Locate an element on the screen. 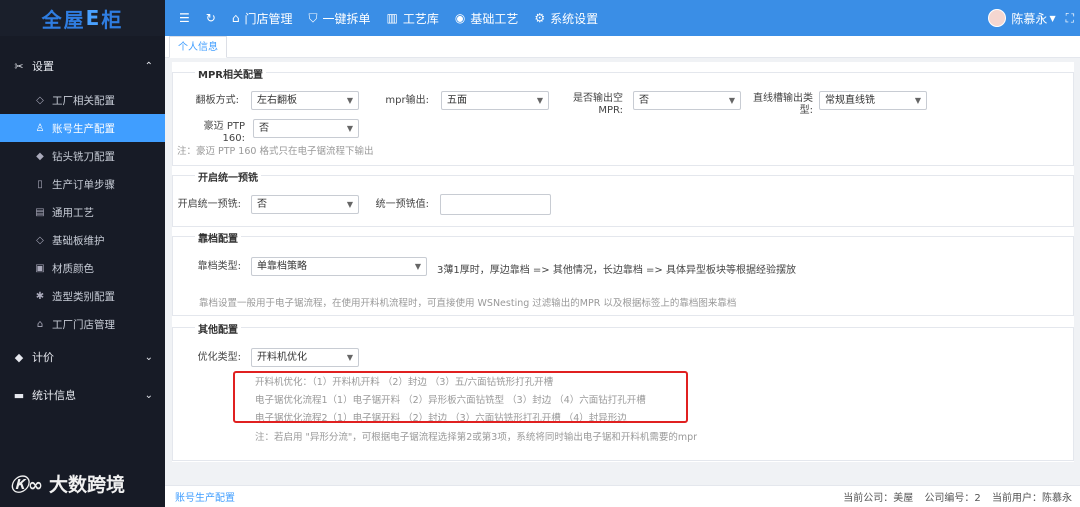  premill-section-title: 开启统一预铣 is located at coordinates (228, 176).